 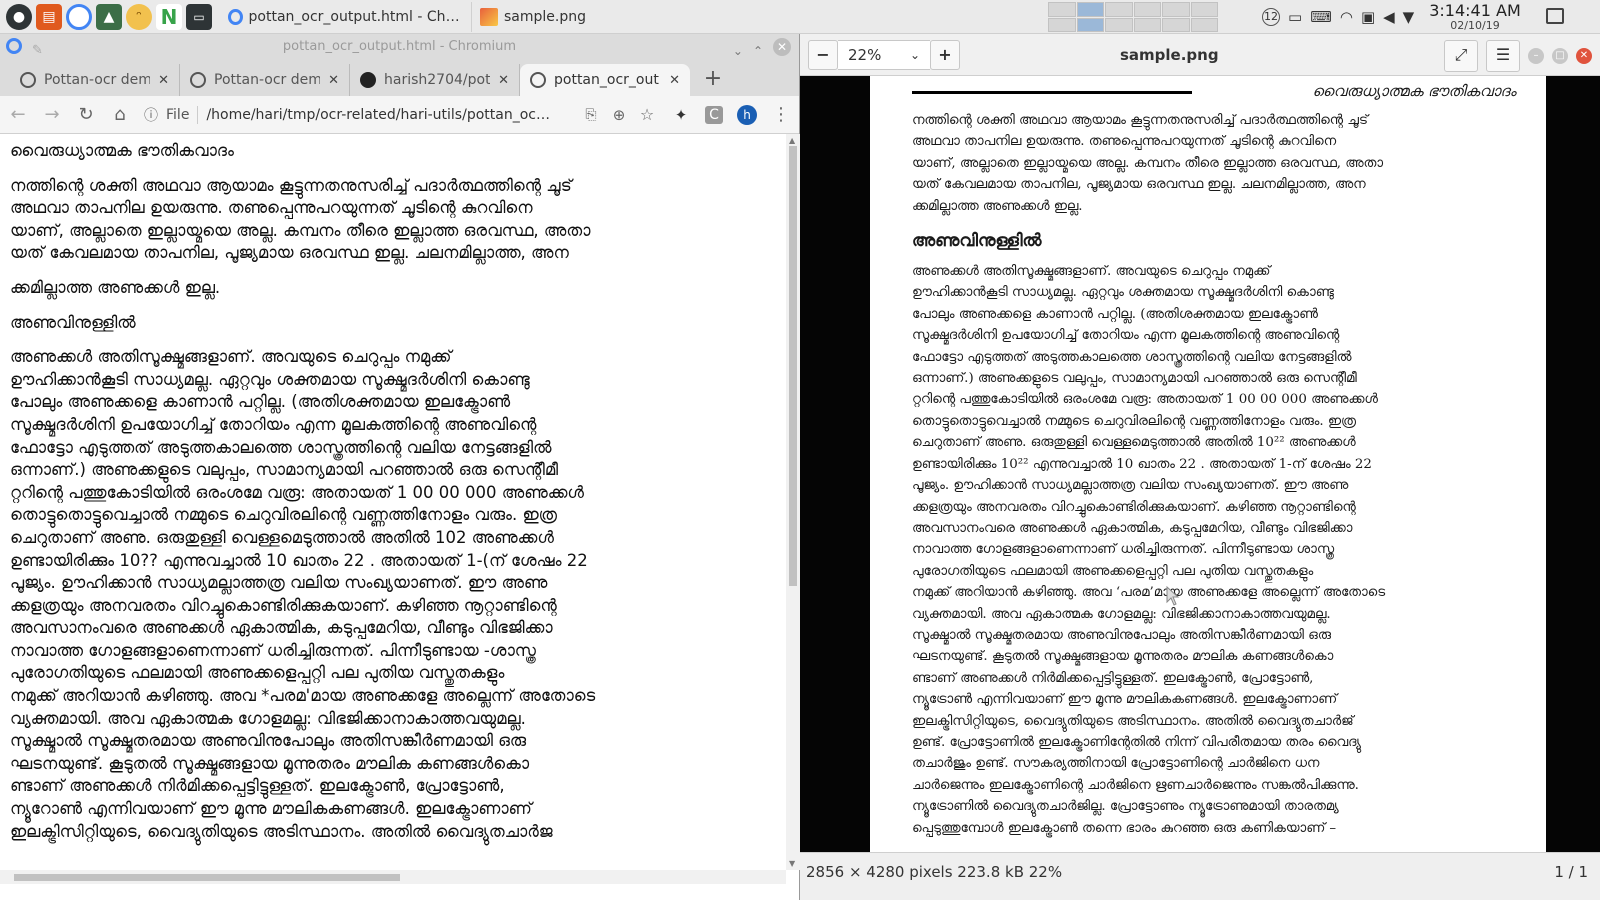 I want to click on battery-icon: ▭, so click(x=1295, y=17).